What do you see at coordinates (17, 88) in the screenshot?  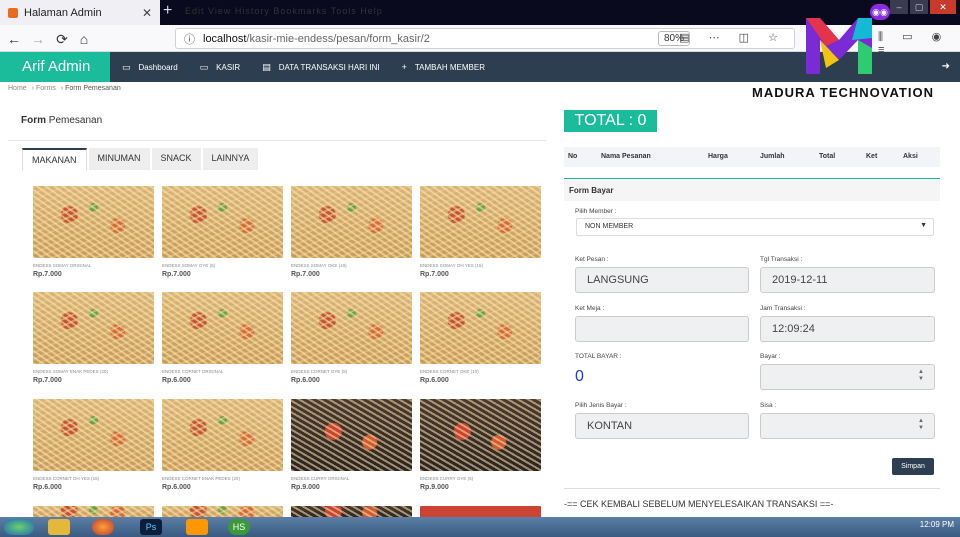 I see `breadcrumb-home: Home` at bounding box center [17, 88].